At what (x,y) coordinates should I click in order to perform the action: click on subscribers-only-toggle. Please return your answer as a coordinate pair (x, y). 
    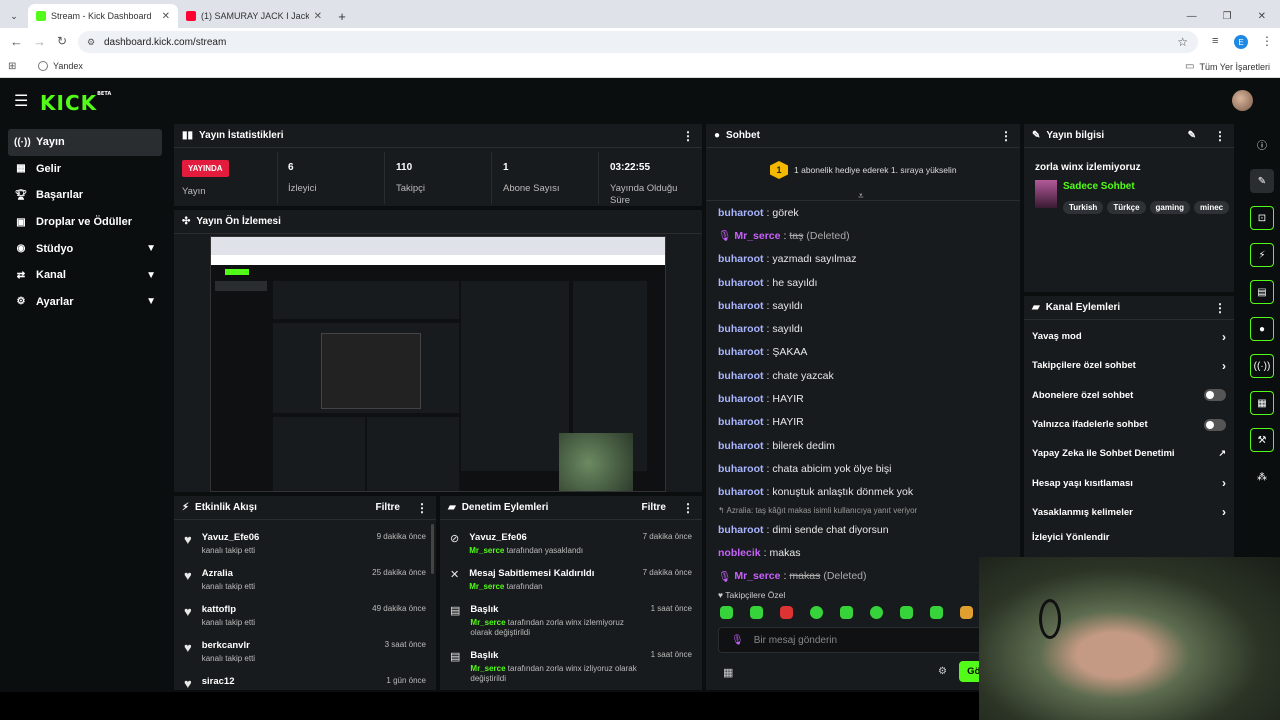
    Looking at the image, I should click on (1215, 395).